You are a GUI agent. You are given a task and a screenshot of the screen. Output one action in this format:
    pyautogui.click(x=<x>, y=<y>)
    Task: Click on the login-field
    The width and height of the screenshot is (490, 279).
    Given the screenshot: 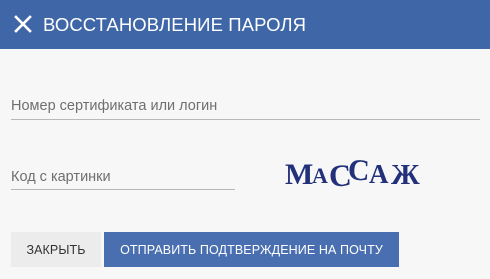 What is the action you would take?
    pyautogui.click(x=245, y=106)
    